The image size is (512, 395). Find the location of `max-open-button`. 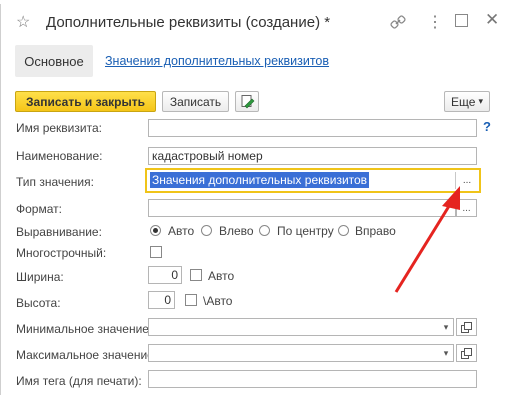

max-open-button is located at coordinates (466, 353).